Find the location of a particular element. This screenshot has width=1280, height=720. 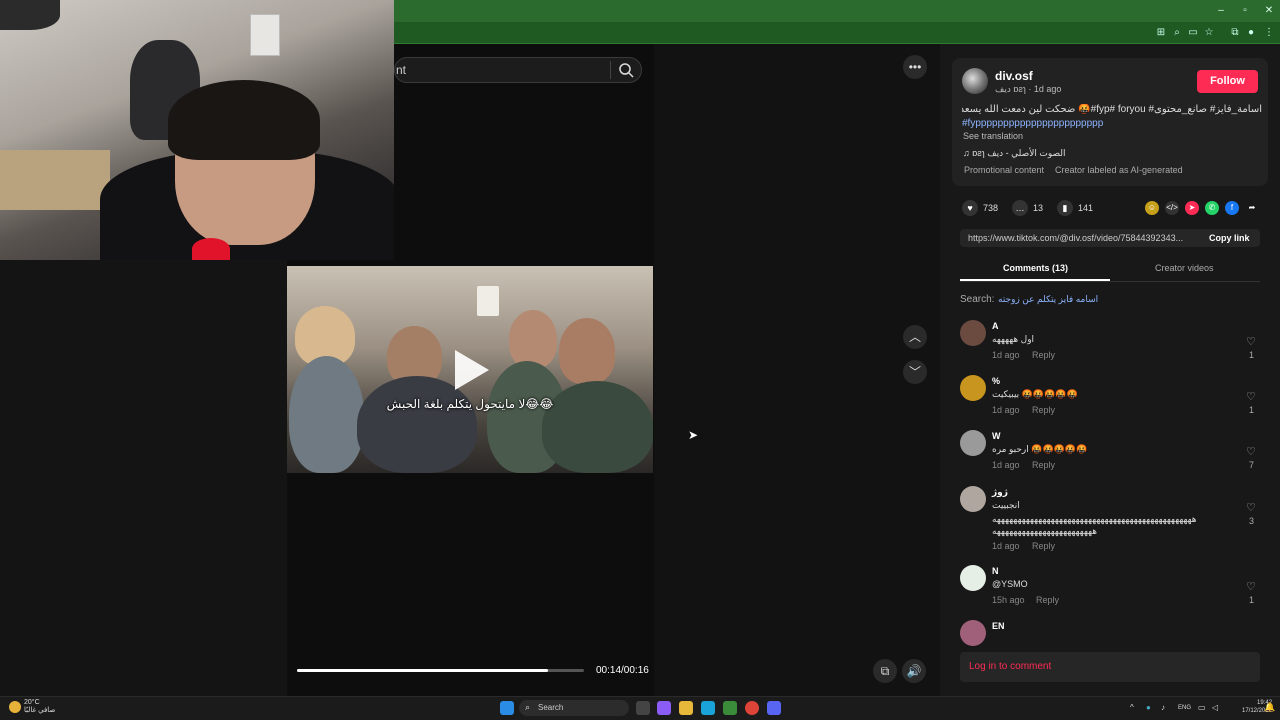

comment-text: اول هههههه is located at coordinates (1013, 339).